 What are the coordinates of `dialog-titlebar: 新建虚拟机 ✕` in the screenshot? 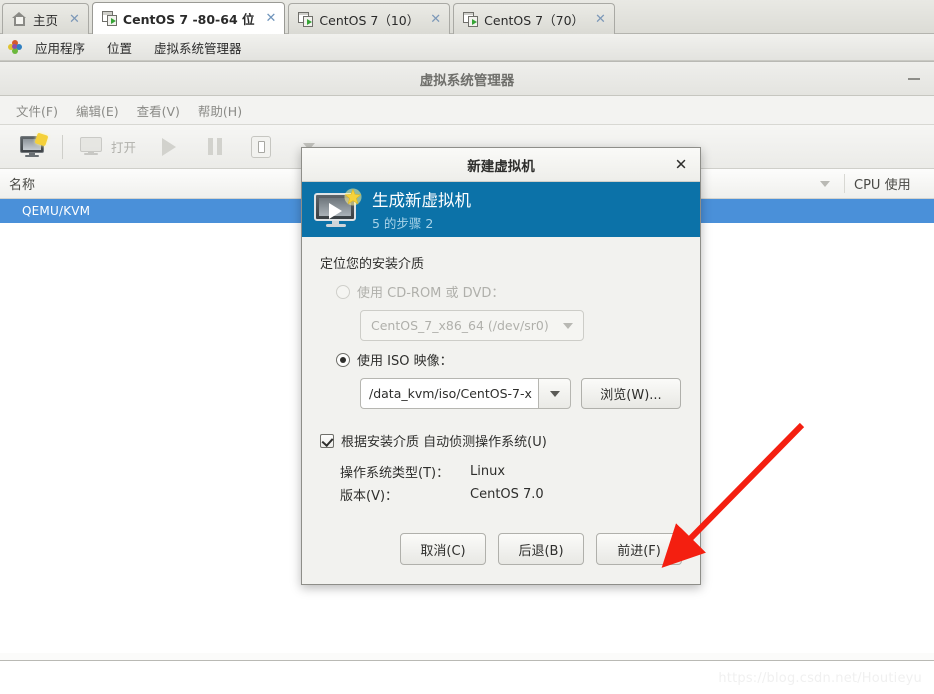 It's located at (501, 165).